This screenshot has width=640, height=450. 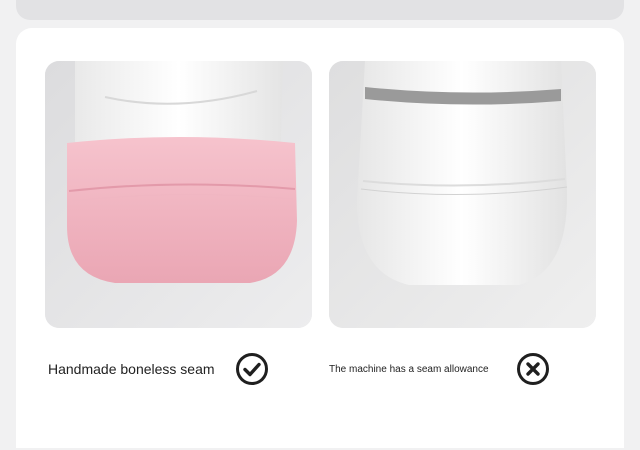 What do you see at coordinates (409, 369) in the screenshot?
I see `caption-machine-seam: The machine has a seam allowance` at bounding box center [409, 369].